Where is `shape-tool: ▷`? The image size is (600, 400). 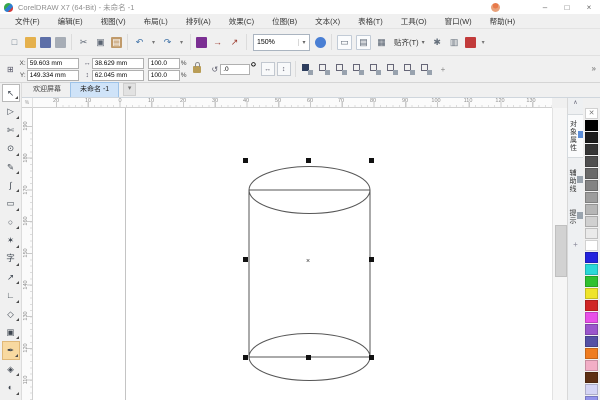 shape-tool: ▷ is located at coordinates (11, 111).